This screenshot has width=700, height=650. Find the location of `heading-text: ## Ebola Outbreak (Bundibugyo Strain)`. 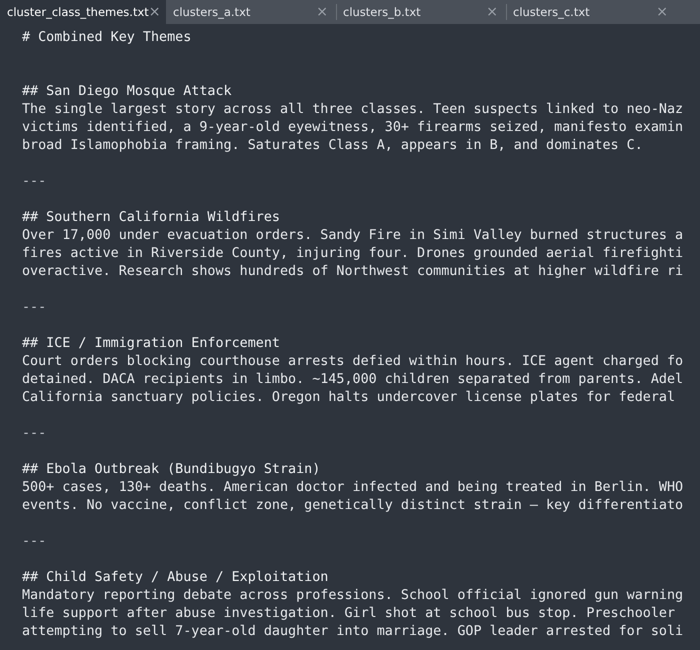

heading-text: ## Ebola Outbreak (Bundibugyo Strain) is located at coordinates (171, 470).